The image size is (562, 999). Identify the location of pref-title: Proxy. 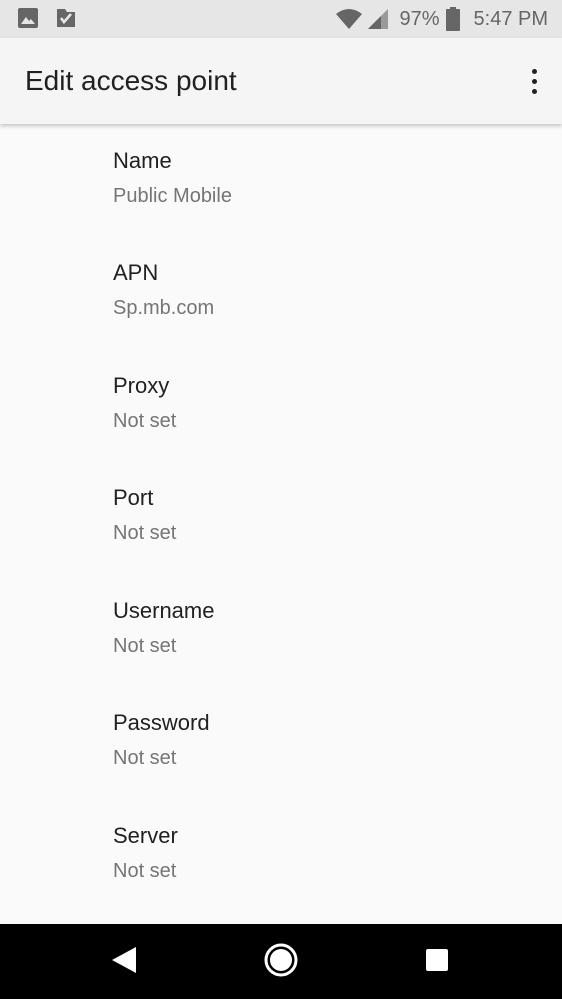
(141, 385).